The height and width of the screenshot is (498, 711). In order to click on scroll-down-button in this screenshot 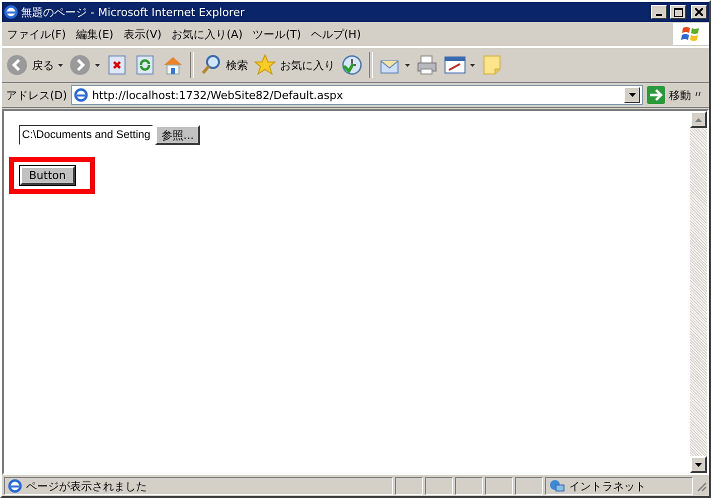, I will do `click(698, 464)`.